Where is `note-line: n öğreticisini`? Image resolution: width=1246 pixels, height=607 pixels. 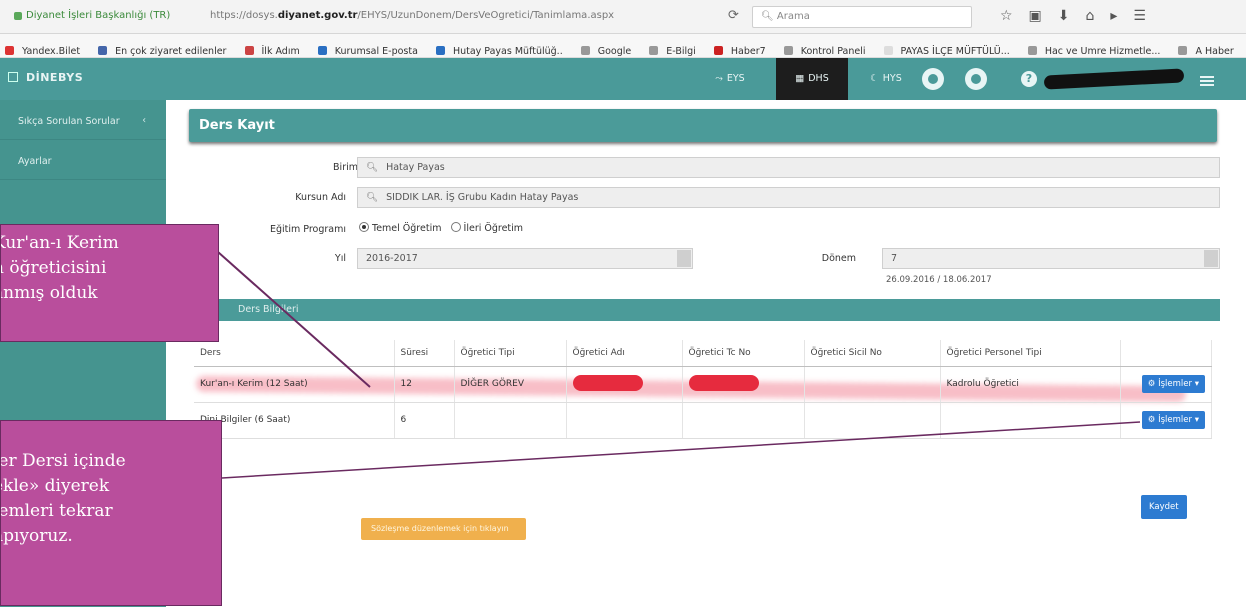
note-line: n öğreticisini is located at coordinates (53, 268).